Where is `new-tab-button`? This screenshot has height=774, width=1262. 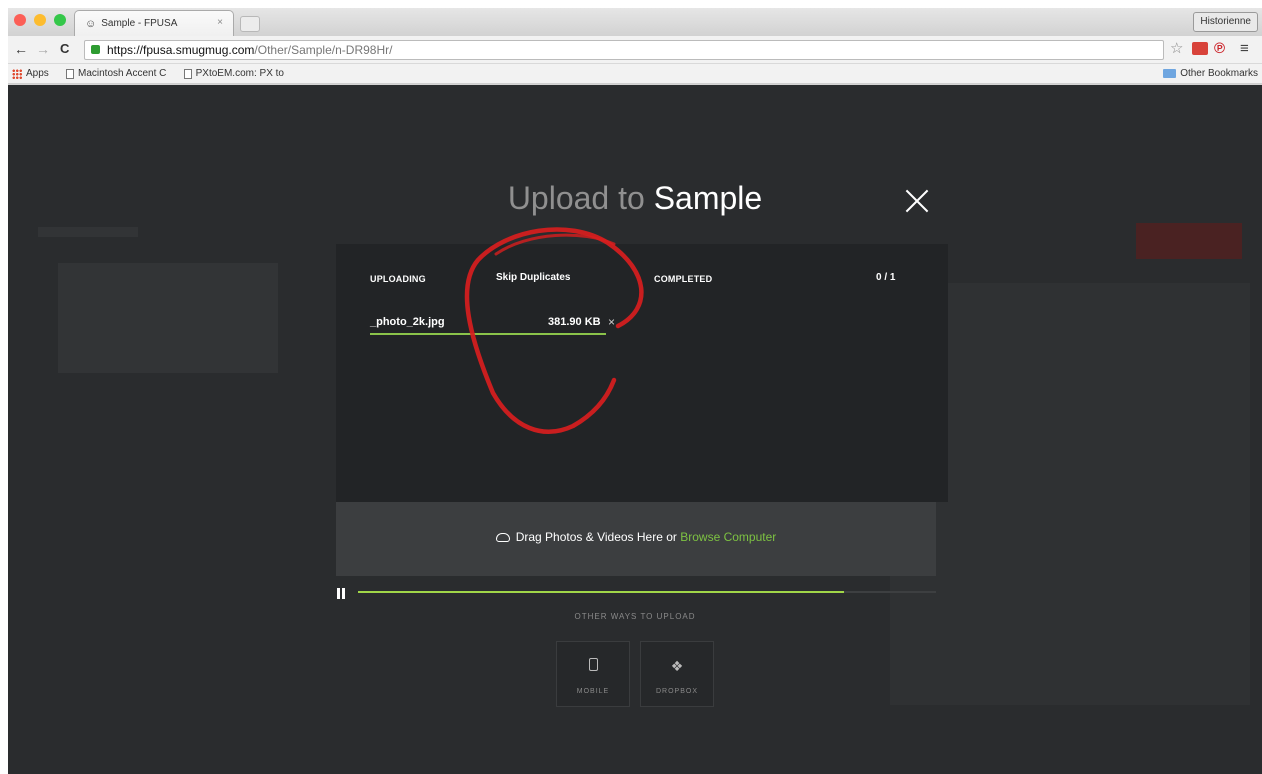
new-tab-button is located at coordinates (250, 24).